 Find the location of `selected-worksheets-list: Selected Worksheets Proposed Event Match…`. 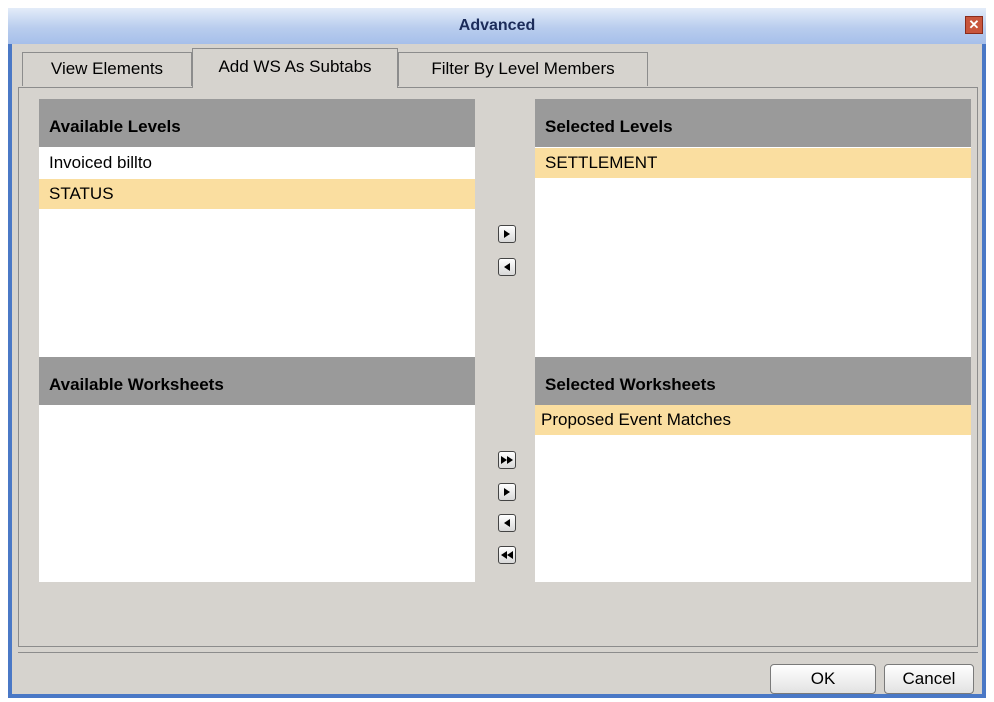

selected-worksheets-list: Selected Worksheets Proposed Event Match… is located at coordinates (753, 469).